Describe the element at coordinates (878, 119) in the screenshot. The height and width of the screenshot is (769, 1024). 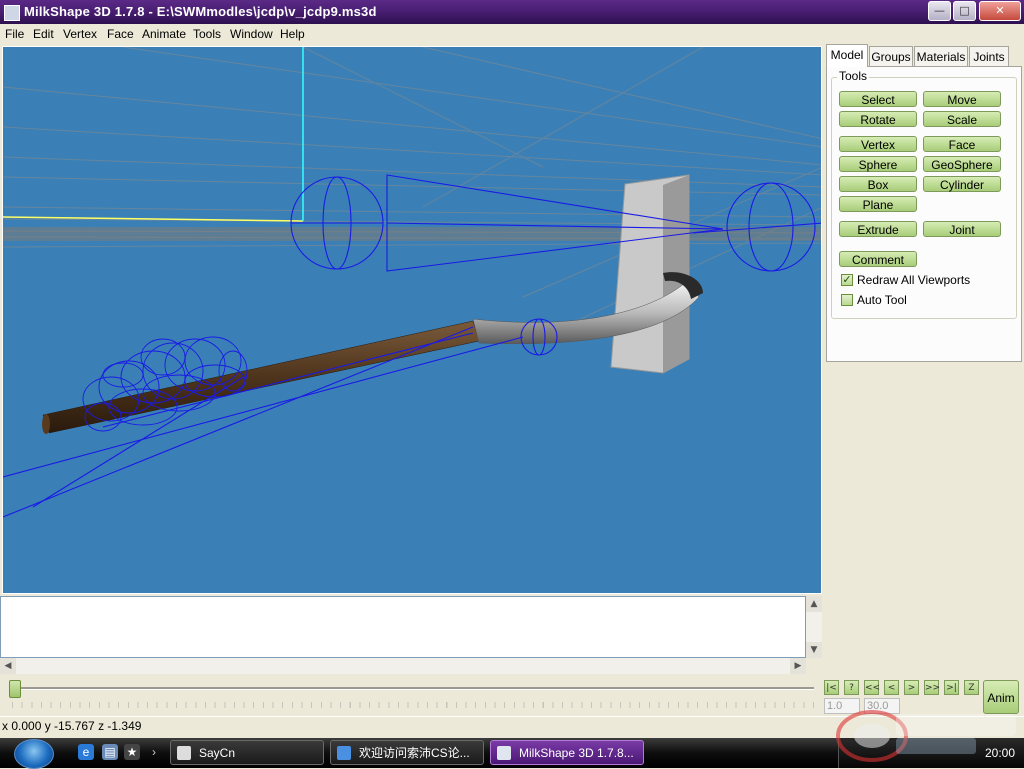
I see `rotate-button: Rotate` at that location.